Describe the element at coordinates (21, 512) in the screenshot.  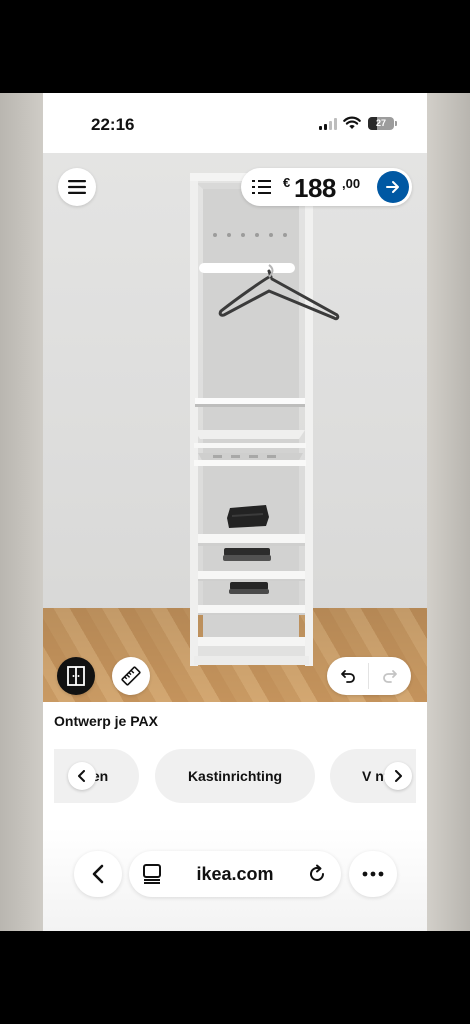
I see `background-left-edge` at that location.